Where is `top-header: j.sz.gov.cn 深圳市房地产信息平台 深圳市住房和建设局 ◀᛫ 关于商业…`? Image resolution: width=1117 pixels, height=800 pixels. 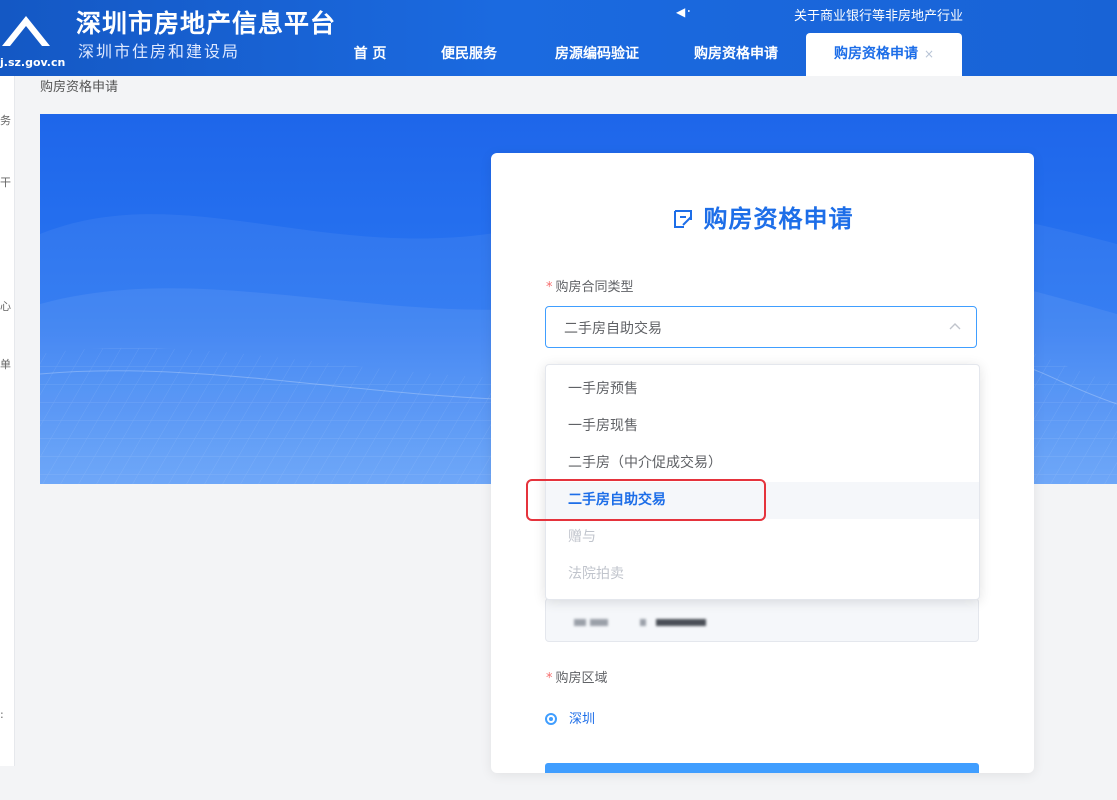 top-header: j.sz.gov.cn 深圳市房地产信息平台 深圳市住房和建设局 ◀᛫ 关于商业… is located at coordinates (558, 38).